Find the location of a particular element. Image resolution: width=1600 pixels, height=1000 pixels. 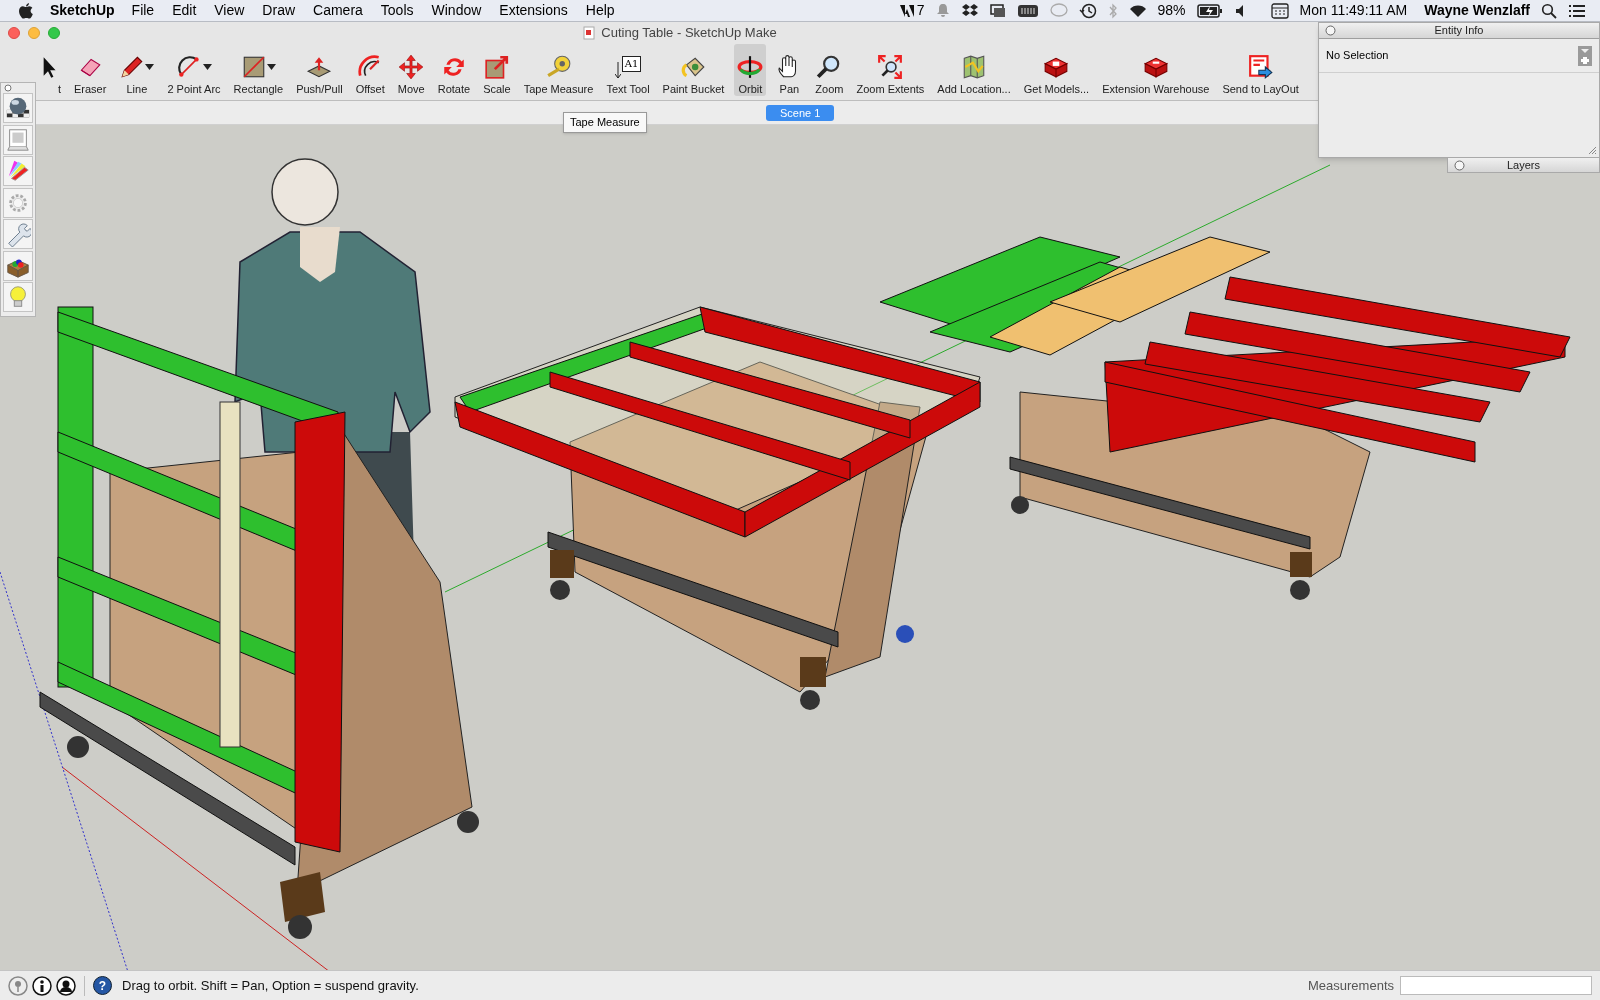

tool-button: Line is located at coordinates (137, 70).